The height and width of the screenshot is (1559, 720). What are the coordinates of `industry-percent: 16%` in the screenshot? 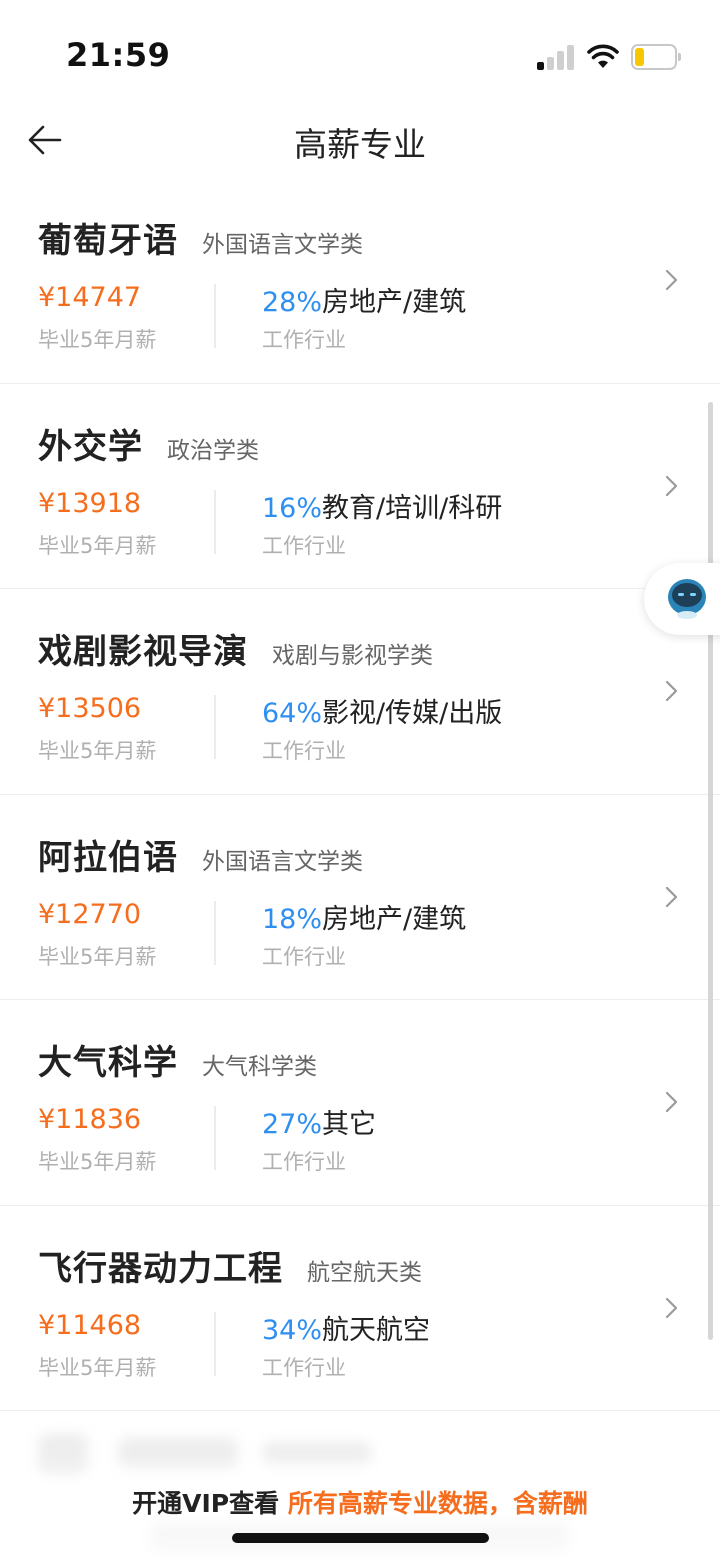 It's located at (292, 508).